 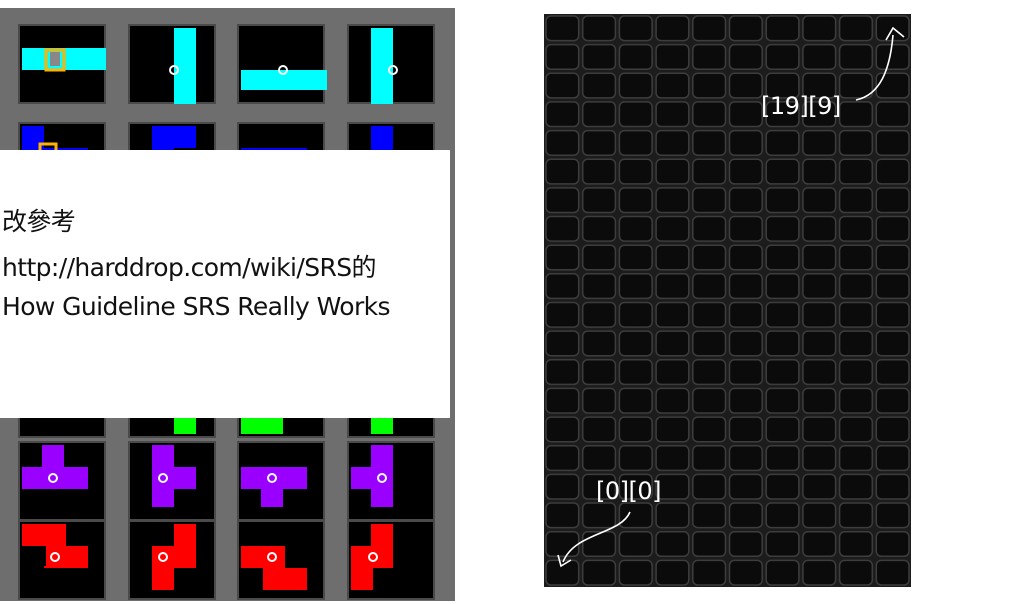 I want to click on note-line-1: 改參考, so click(x=39, y=221).